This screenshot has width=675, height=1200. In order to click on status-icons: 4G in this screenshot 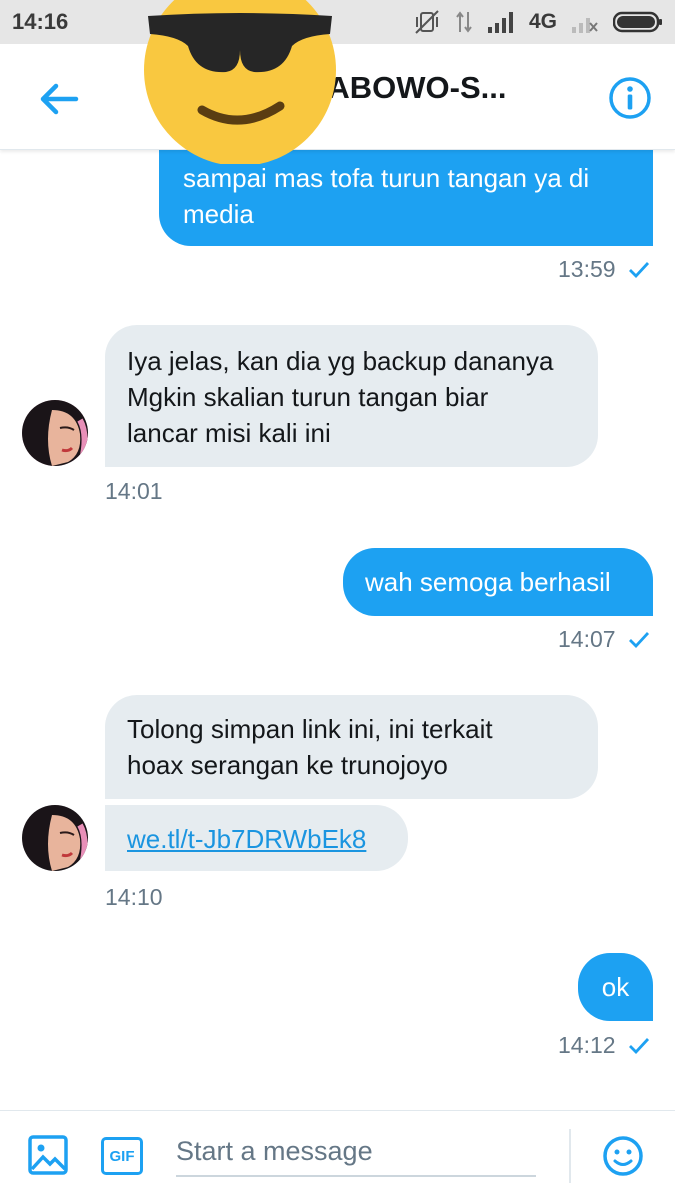, I will do `click(538, 22)`.